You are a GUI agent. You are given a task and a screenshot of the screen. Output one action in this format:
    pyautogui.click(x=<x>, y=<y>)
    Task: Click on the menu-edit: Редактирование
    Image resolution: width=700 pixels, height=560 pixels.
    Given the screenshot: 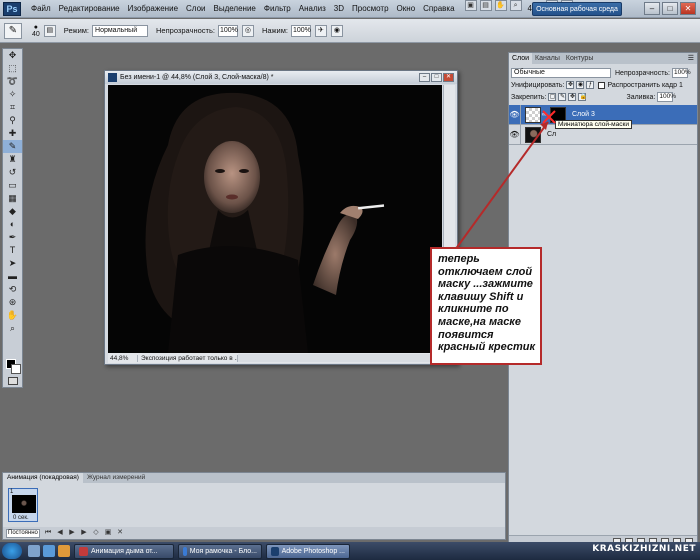 What is the action you would take?
    pyautogui.click(x=89, y=9)
    